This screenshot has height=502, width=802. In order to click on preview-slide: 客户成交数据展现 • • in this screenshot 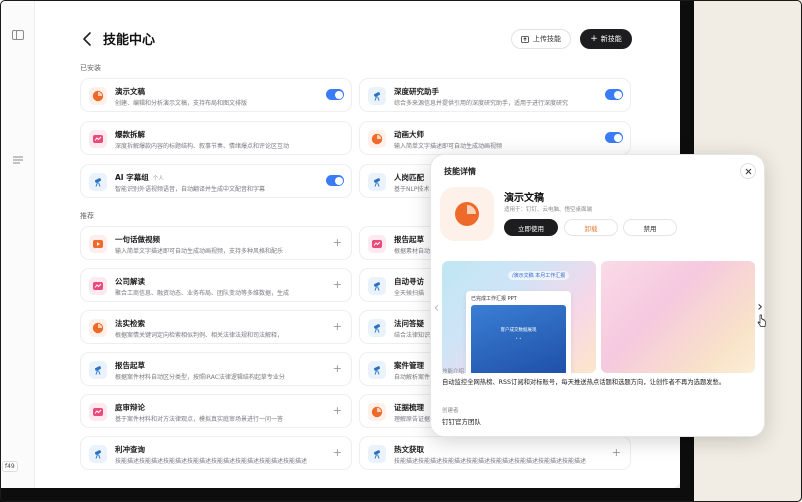, I will do `click(518, 339)`.